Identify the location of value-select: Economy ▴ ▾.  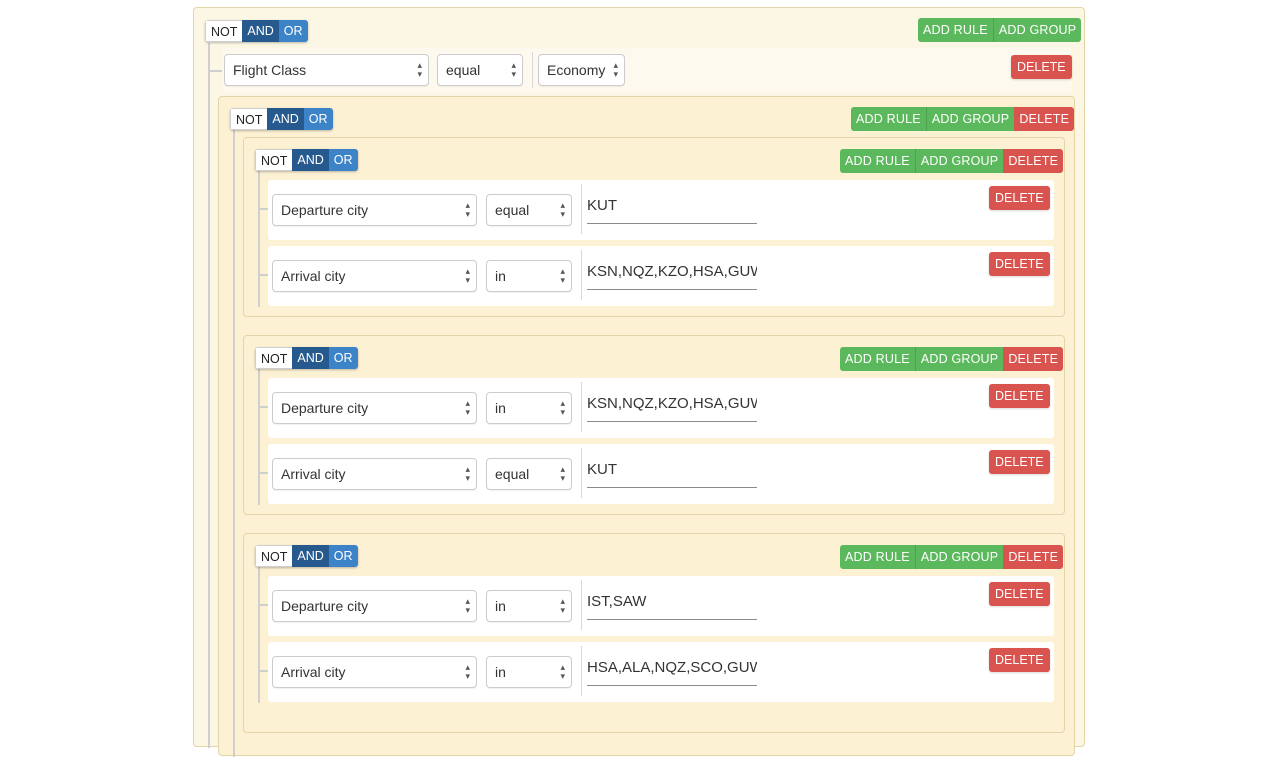
(581, 70).